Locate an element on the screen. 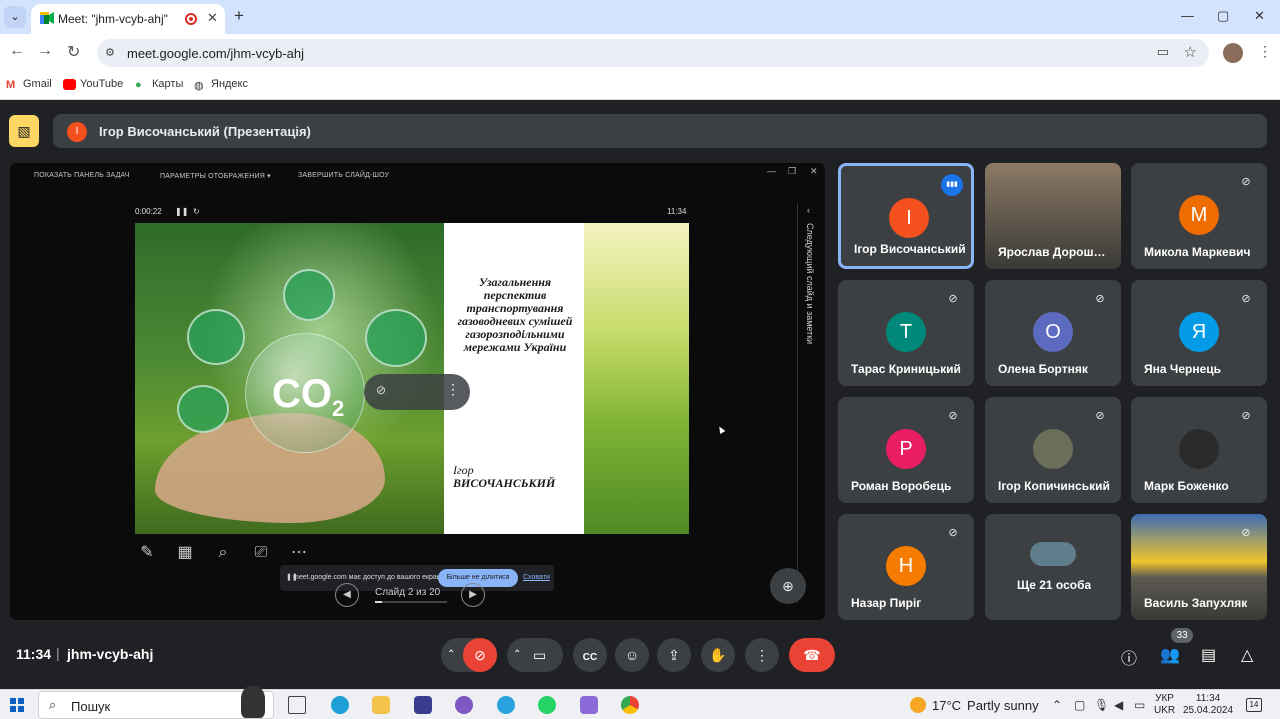 The width and height of the screenshot is (1280, 719). camera-control: ⌃ ▭ is located at coordinates (535, 655).